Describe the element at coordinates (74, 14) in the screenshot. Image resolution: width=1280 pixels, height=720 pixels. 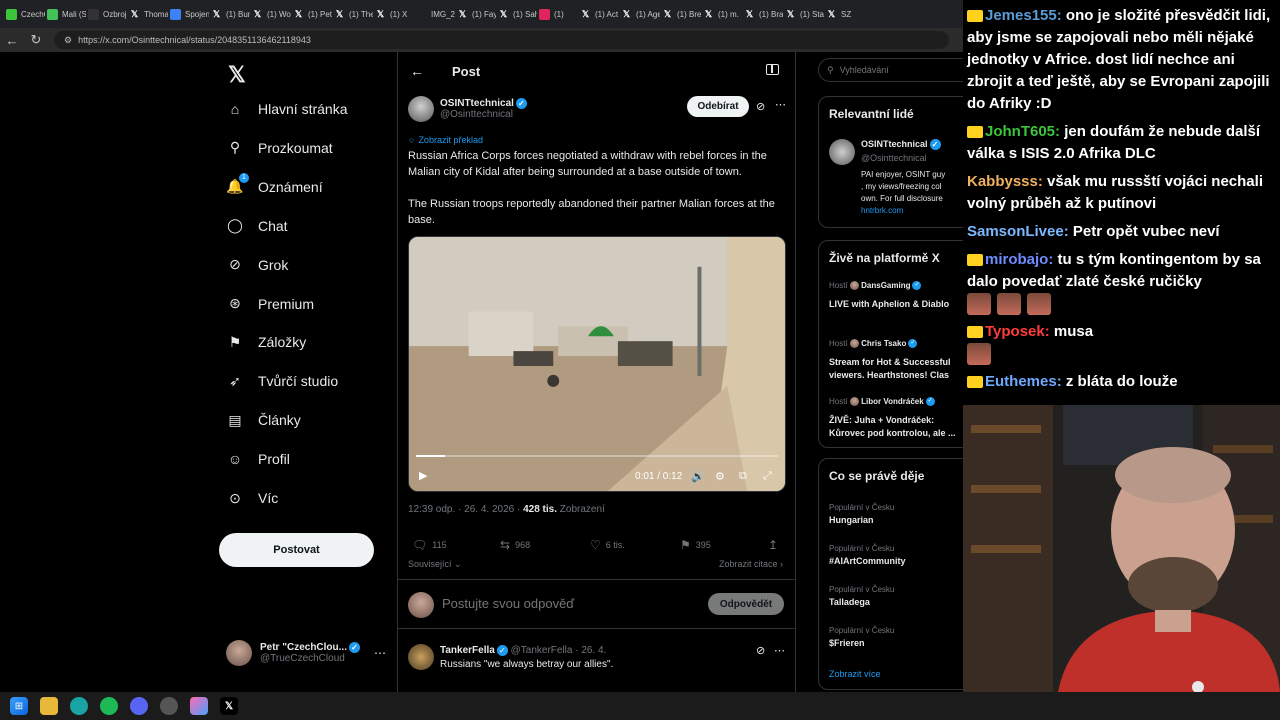
I see `tab-label: Mali (S` at that location.